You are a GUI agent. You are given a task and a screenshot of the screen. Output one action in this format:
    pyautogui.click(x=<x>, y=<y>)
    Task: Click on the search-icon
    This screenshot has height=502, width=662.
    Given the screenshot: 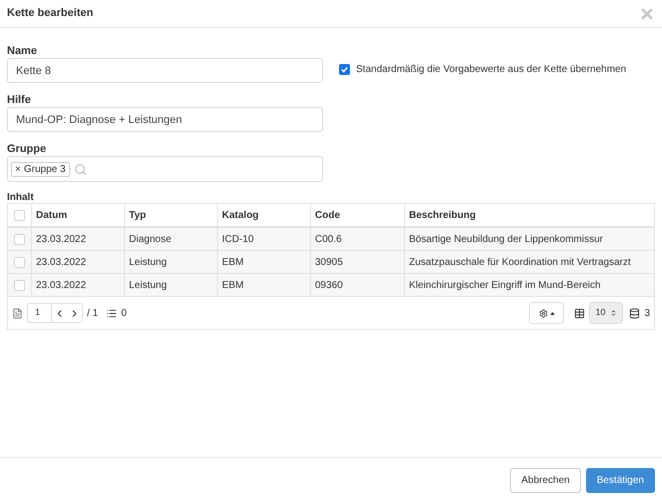 What is the action you would take?
    pyautogui.click(x=80, y=169)
    